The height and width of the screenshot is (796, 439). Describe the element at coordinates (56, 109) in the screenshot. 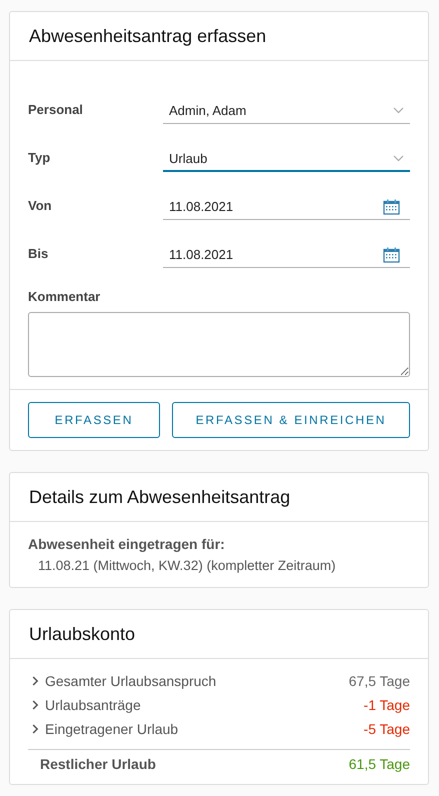

I see `field-label: Personal` at that location.